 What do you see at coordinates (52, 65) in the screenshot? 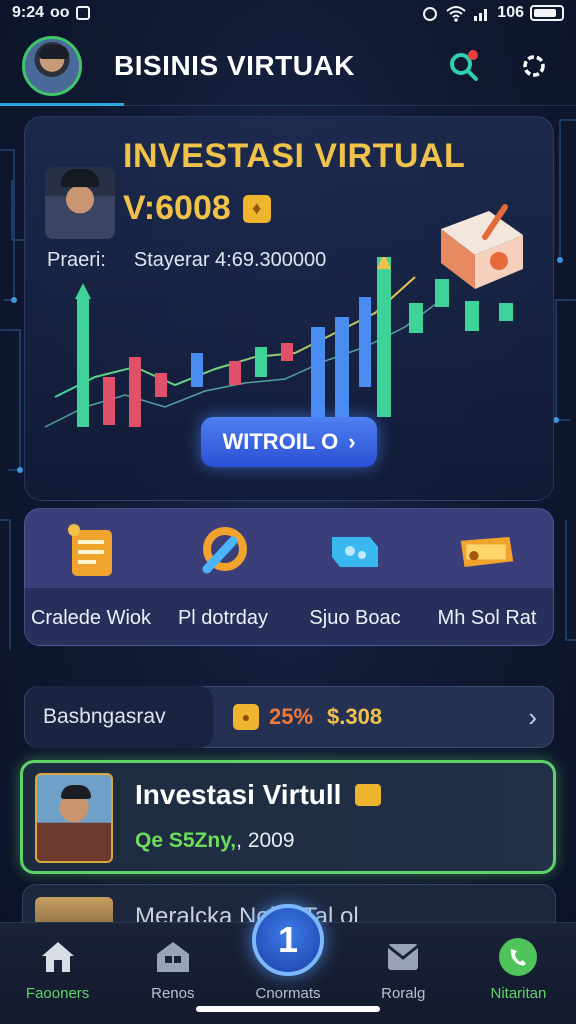
I see `profile-avatar` at bounding box center [52, 65].